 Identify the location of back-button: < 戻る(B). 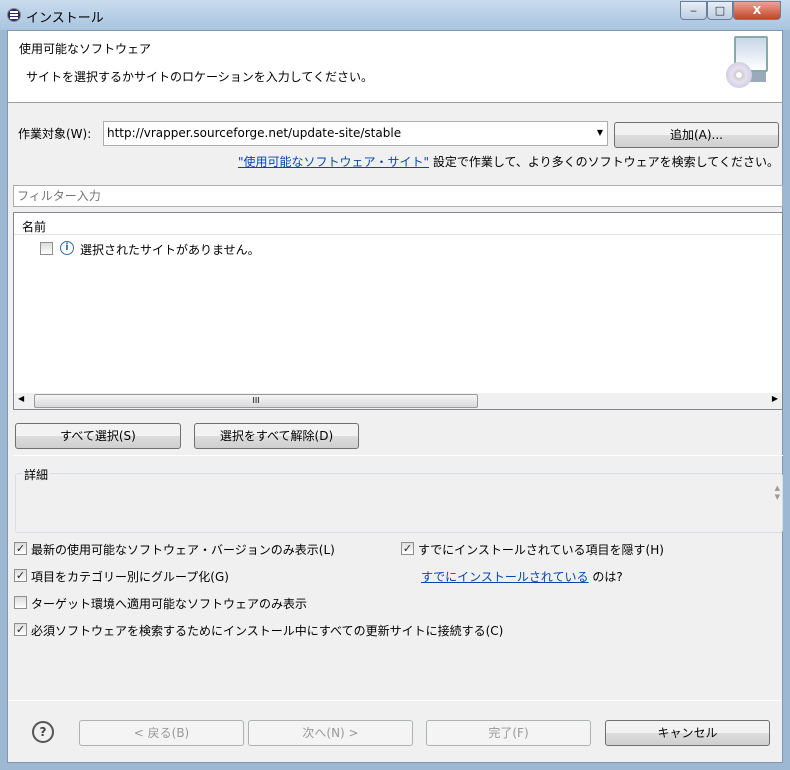
(161, 733).